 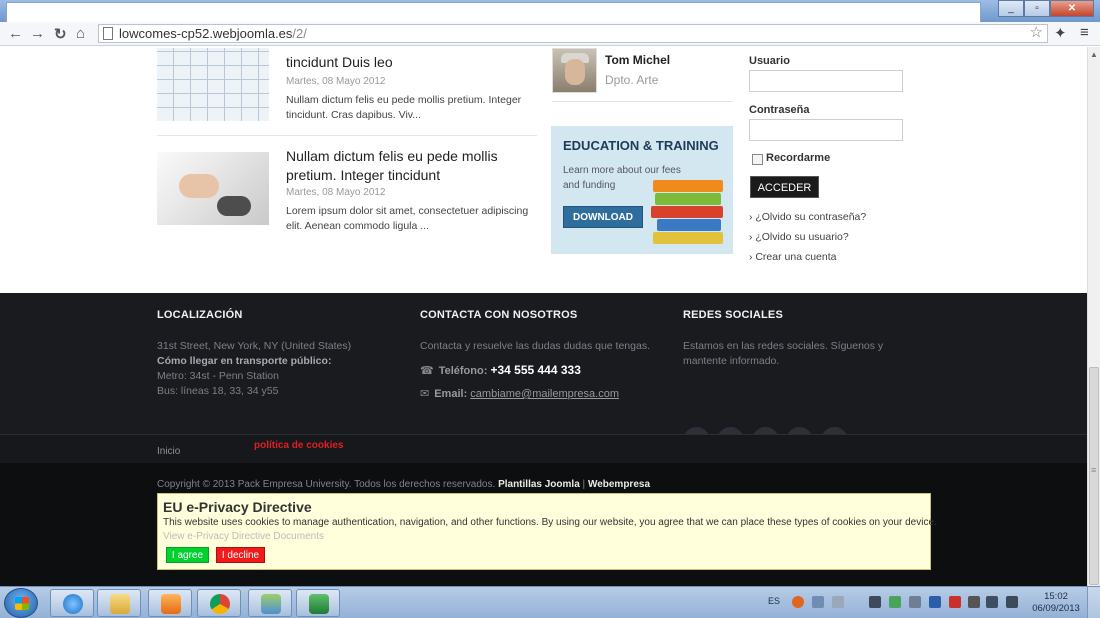 I want to click on chrome-taskbar-button, so click(x=219, y=603).